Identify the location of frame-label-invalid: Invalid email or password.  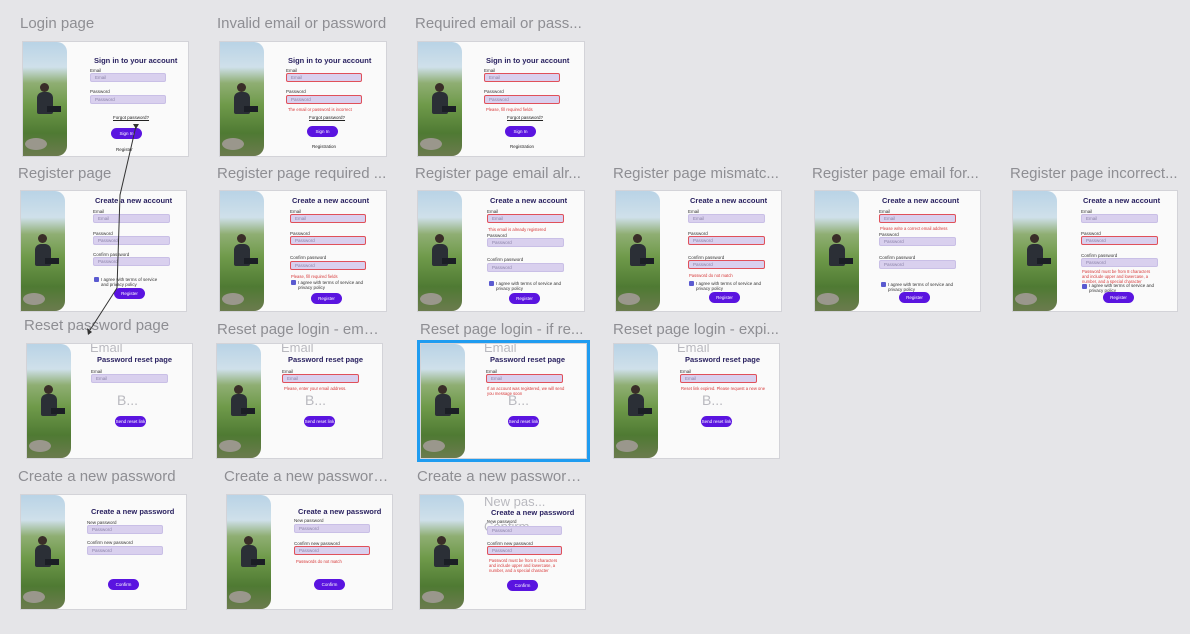
(302, 23).